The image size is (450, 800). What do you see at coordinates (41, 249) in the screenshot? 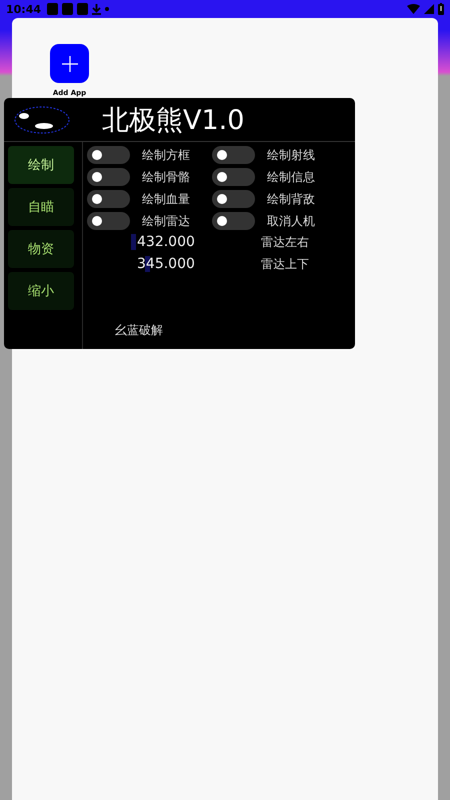
I see `menu-tab: 物资` at bounding box center [41, 249].